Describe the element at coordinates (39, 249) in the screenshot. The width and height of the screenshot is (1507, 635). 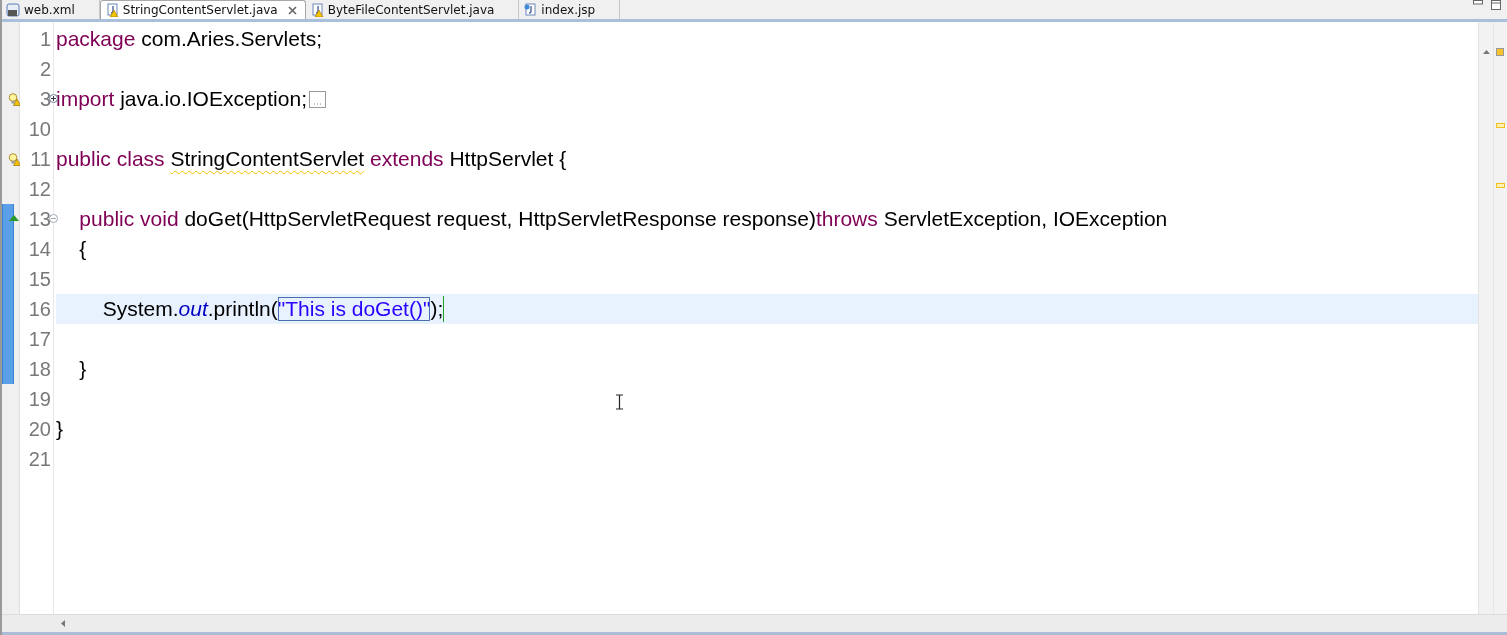
I see `line-number: 14` at that location.